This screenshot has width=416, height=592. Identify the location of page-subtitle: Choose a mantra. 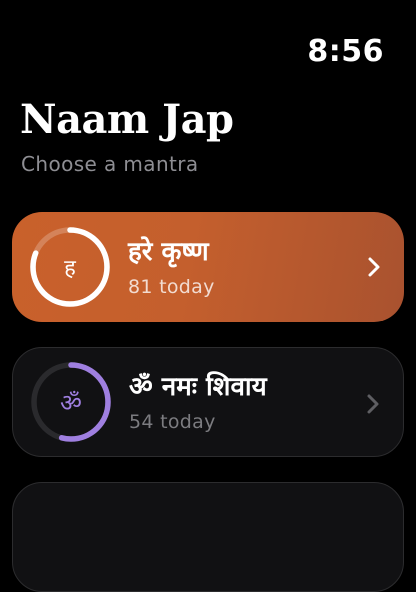
(110, 164).